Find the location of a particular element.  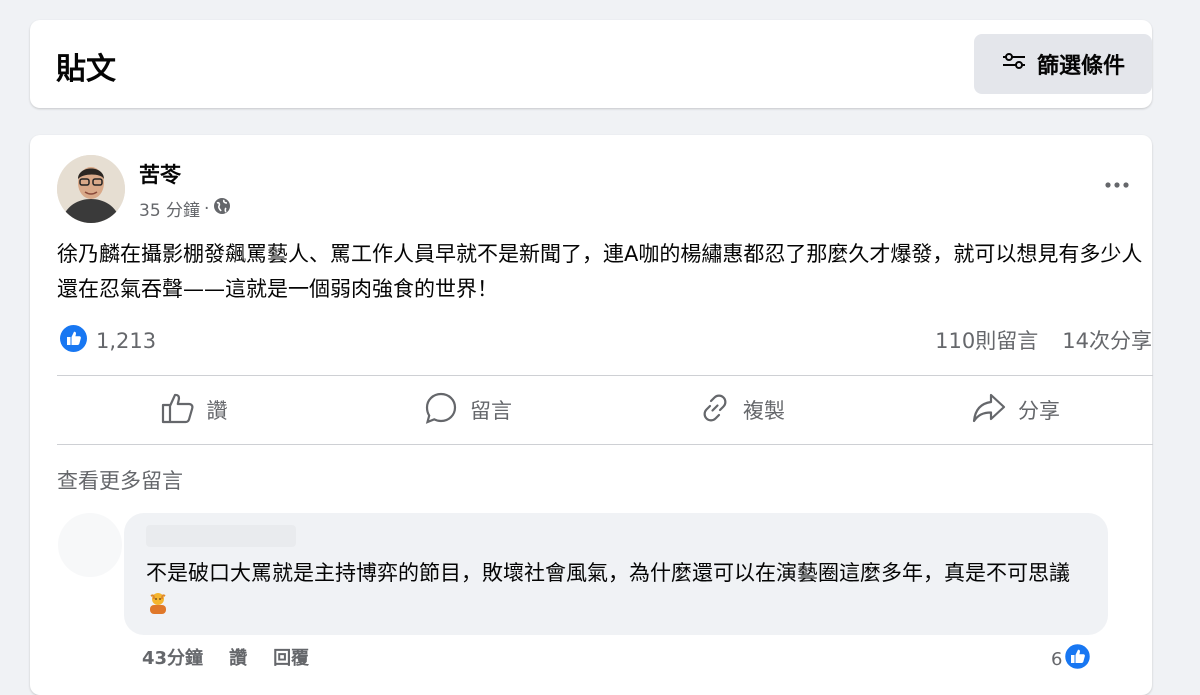

like-button: 讚 is located at coordinates (194, 410).